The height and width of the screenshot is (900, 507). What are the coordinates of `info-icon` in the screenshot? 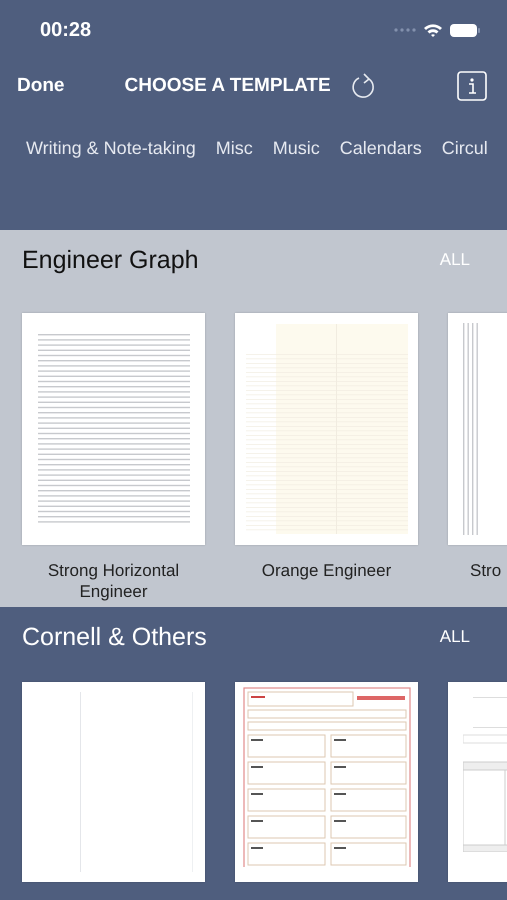 It's located at (472, 86).